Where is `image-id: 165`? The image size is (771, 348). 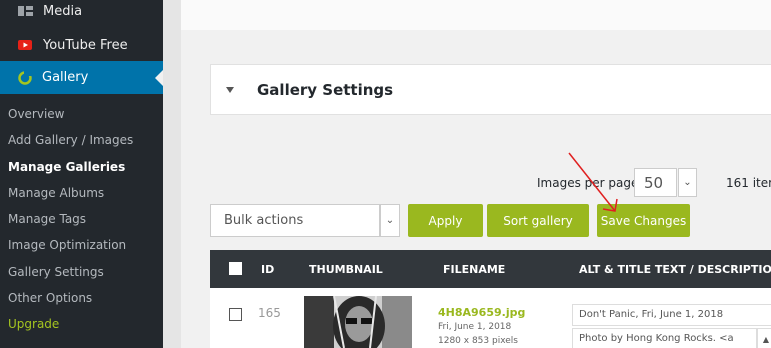 image-id: 165 is located at coordinates (269, 313).